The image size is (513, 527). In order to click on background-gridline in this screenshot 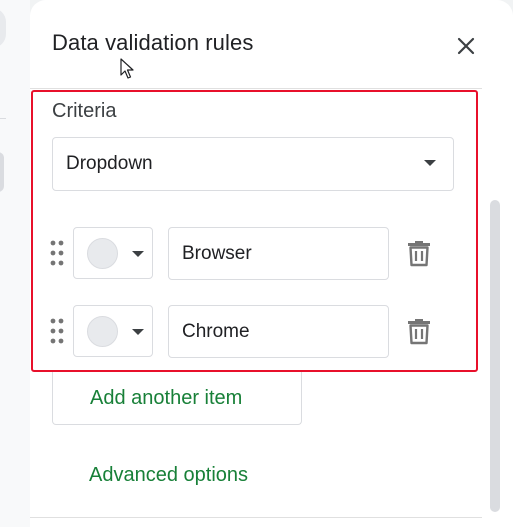, I will do `click(3, 118)`.